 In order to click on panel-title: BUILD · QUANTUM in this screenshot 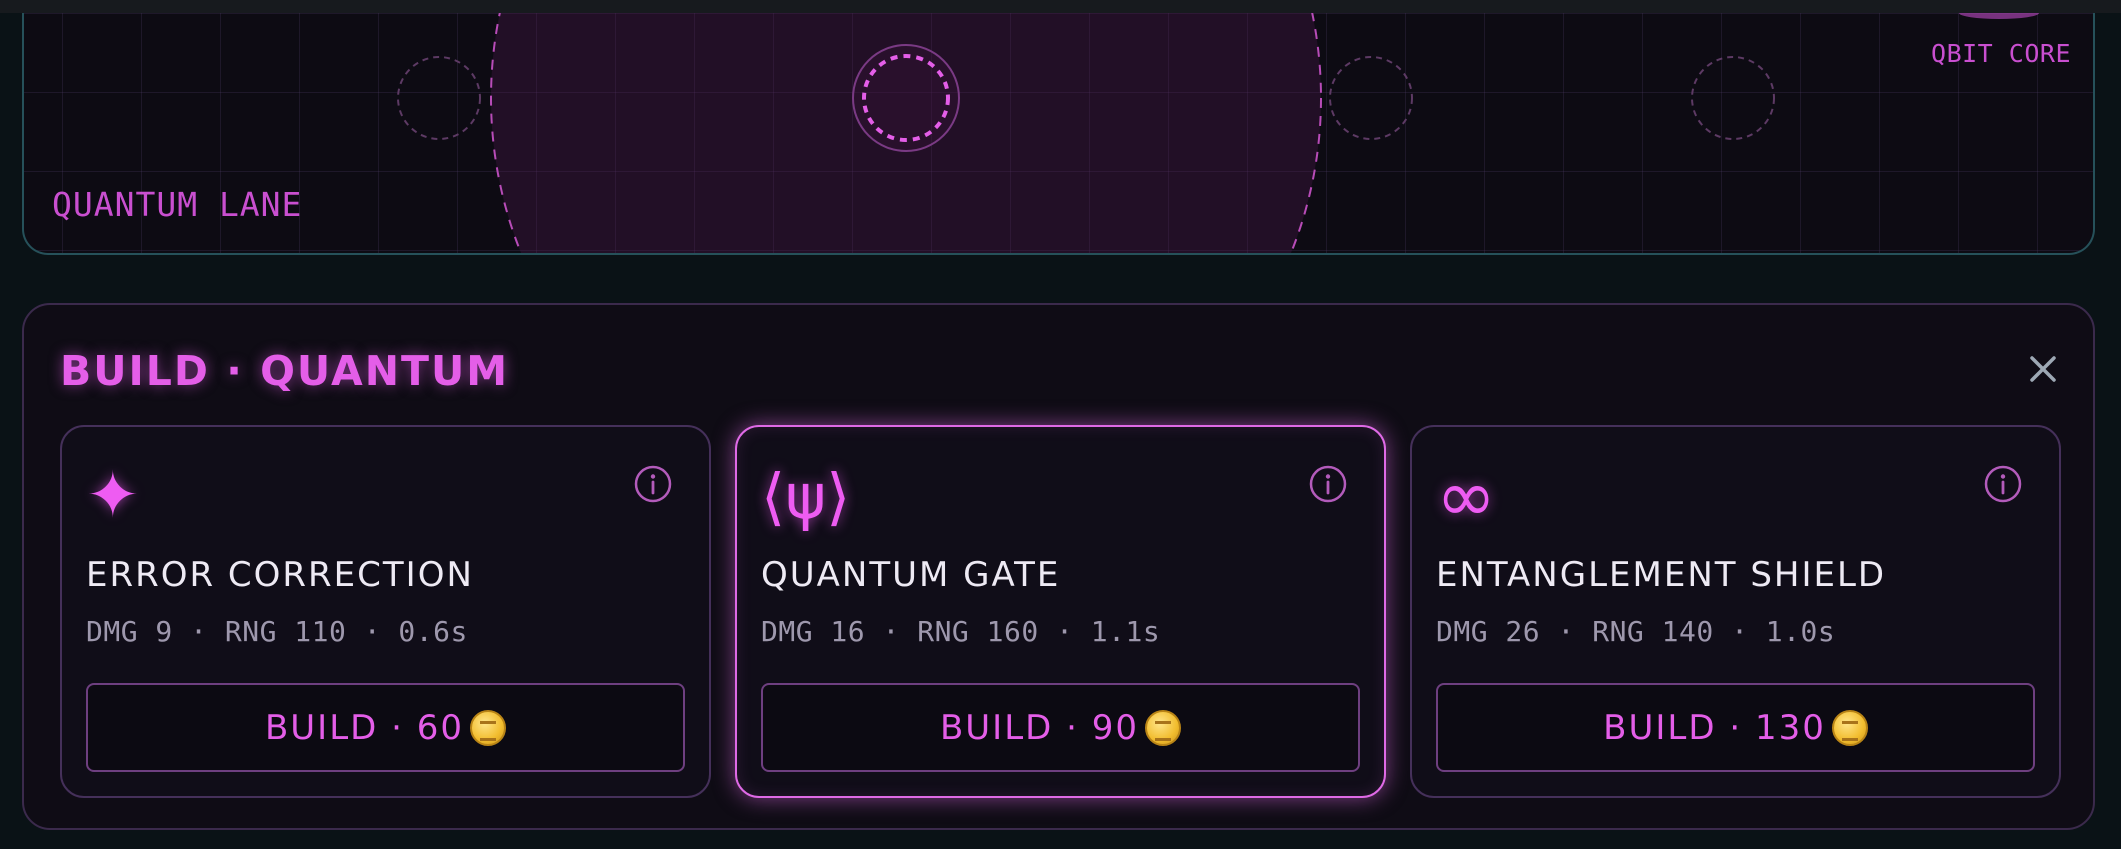, I will do `click(285, 371)`.